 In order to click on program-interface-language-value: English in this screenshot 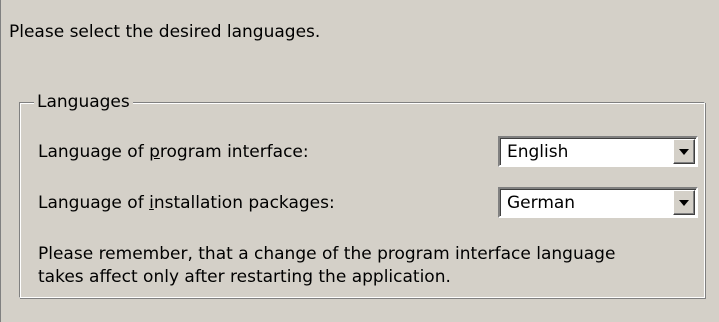, I will do `click(538, 152)`.